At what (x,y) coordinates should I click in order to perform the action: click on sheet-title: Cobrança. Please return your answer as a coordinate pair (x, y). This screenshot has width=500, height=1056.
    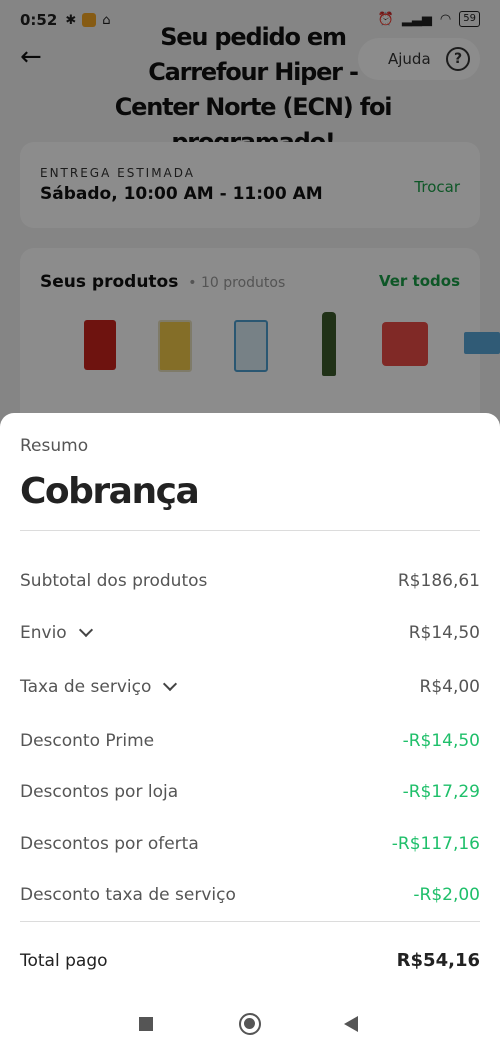
    Looking at the image, I should click on (110, 491).